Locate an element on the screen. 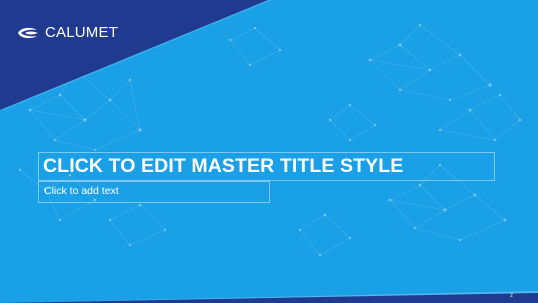  title-placeholder-text: CLICK TO EDIT MASTER TITLE STYLE is located at coordinates (223, 166).